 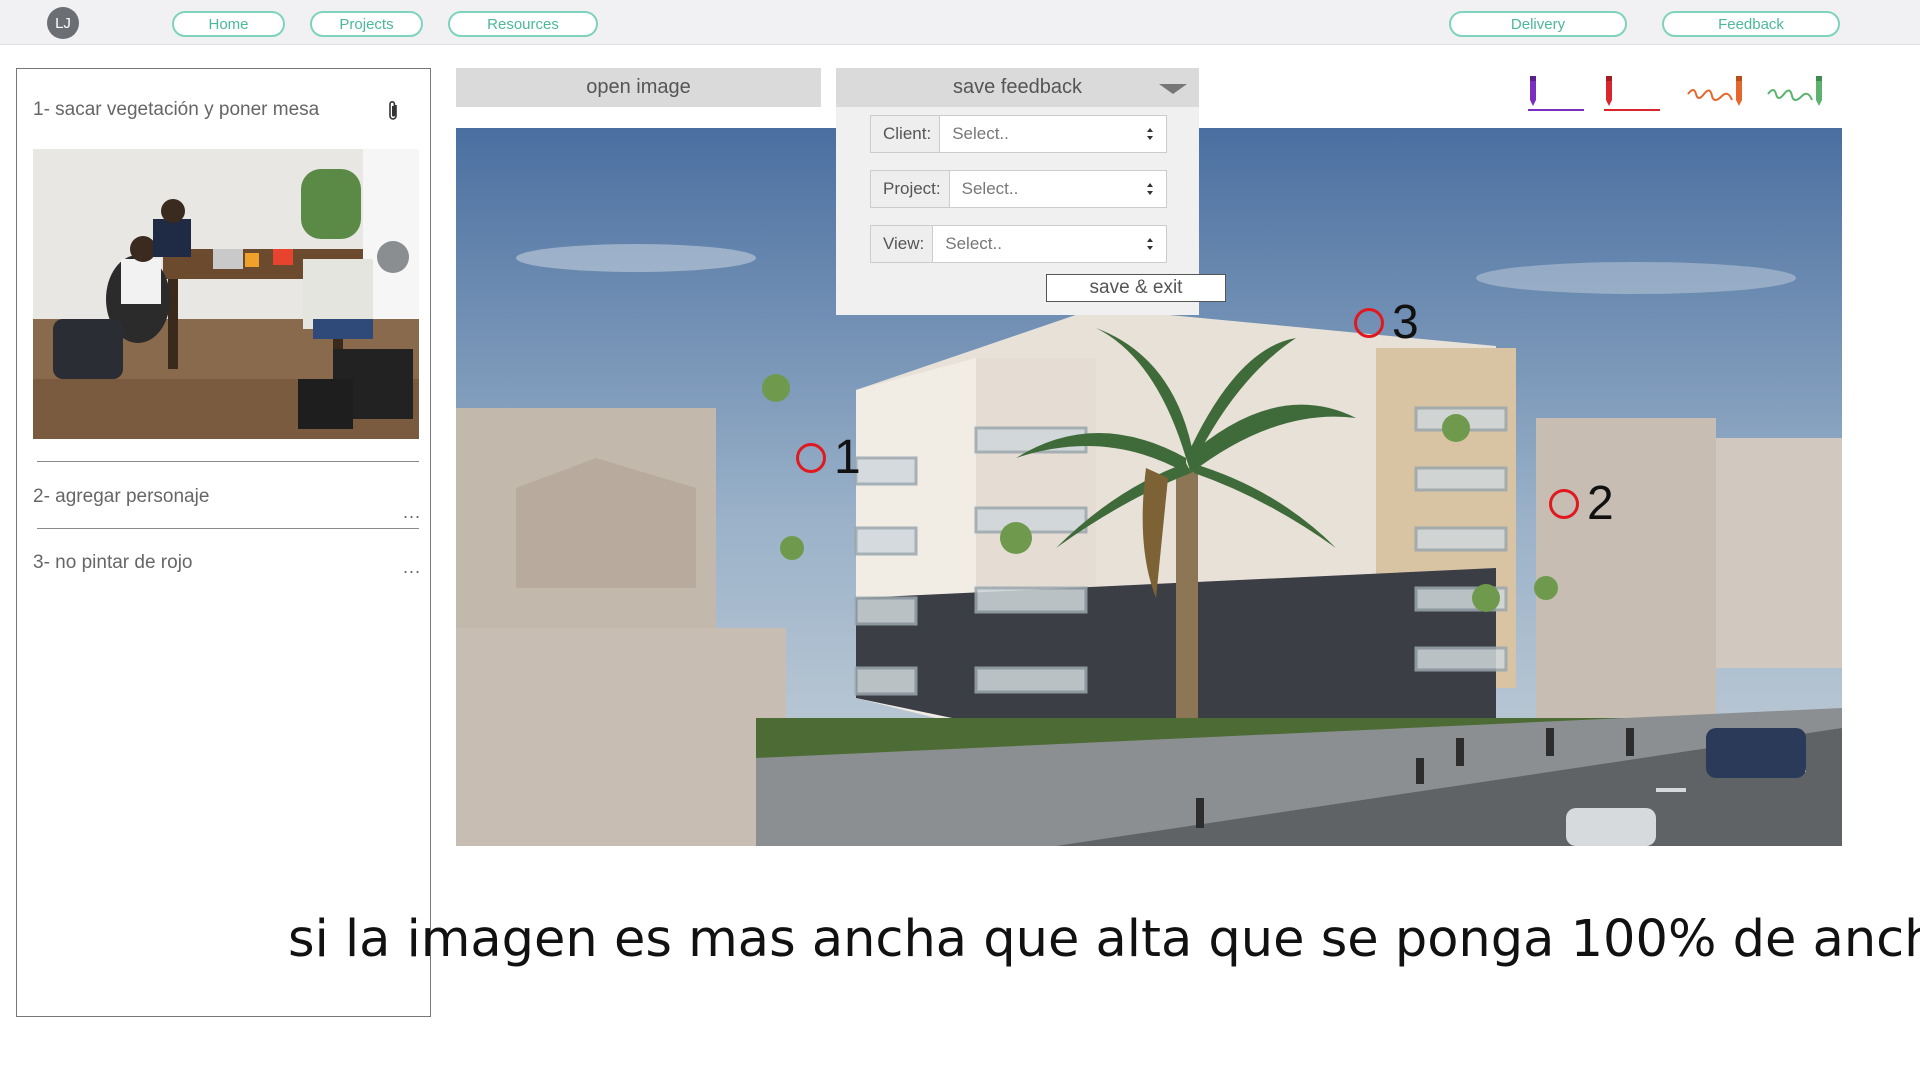 What do you see at coordinates (176, 110) in the screenshot?
I see `feedback-item-1: 1- sacar vegetación y poner mesa` at bounding box center [176, 110].